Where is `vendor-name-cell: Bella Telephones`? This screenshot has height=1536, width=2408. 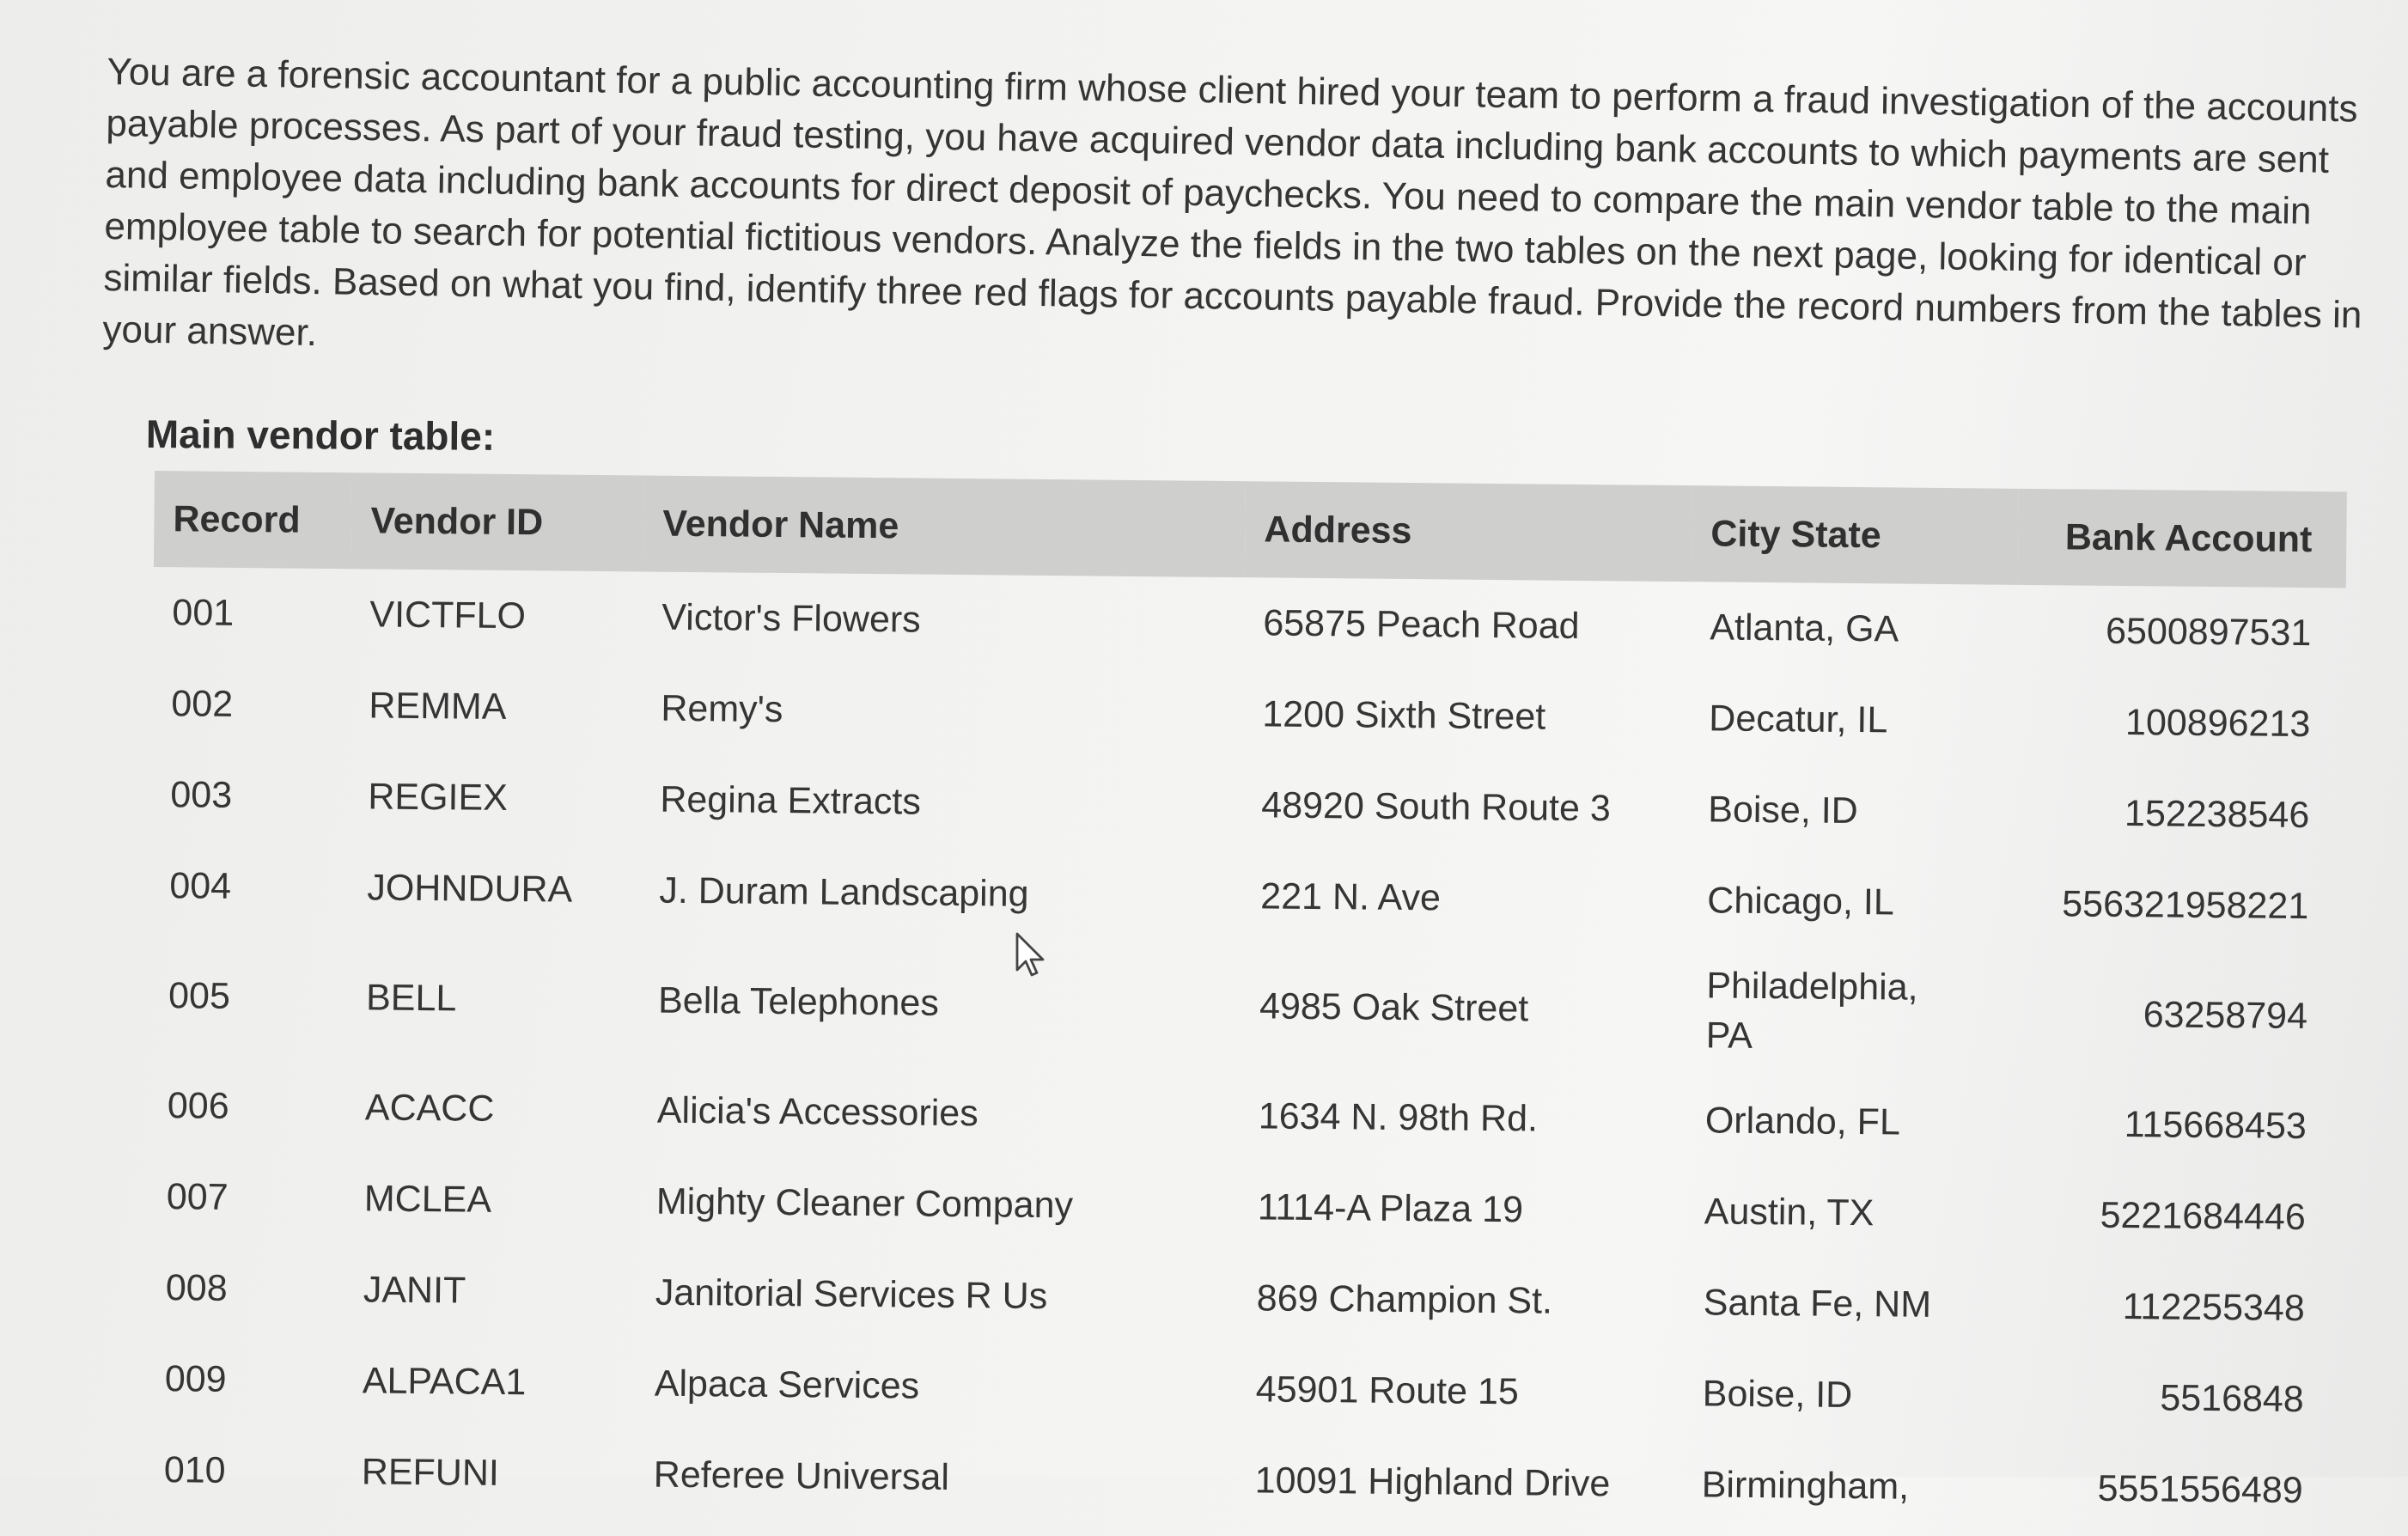
vendor-name-cell: Bella Telephones is located at coordinates (798, 1001).